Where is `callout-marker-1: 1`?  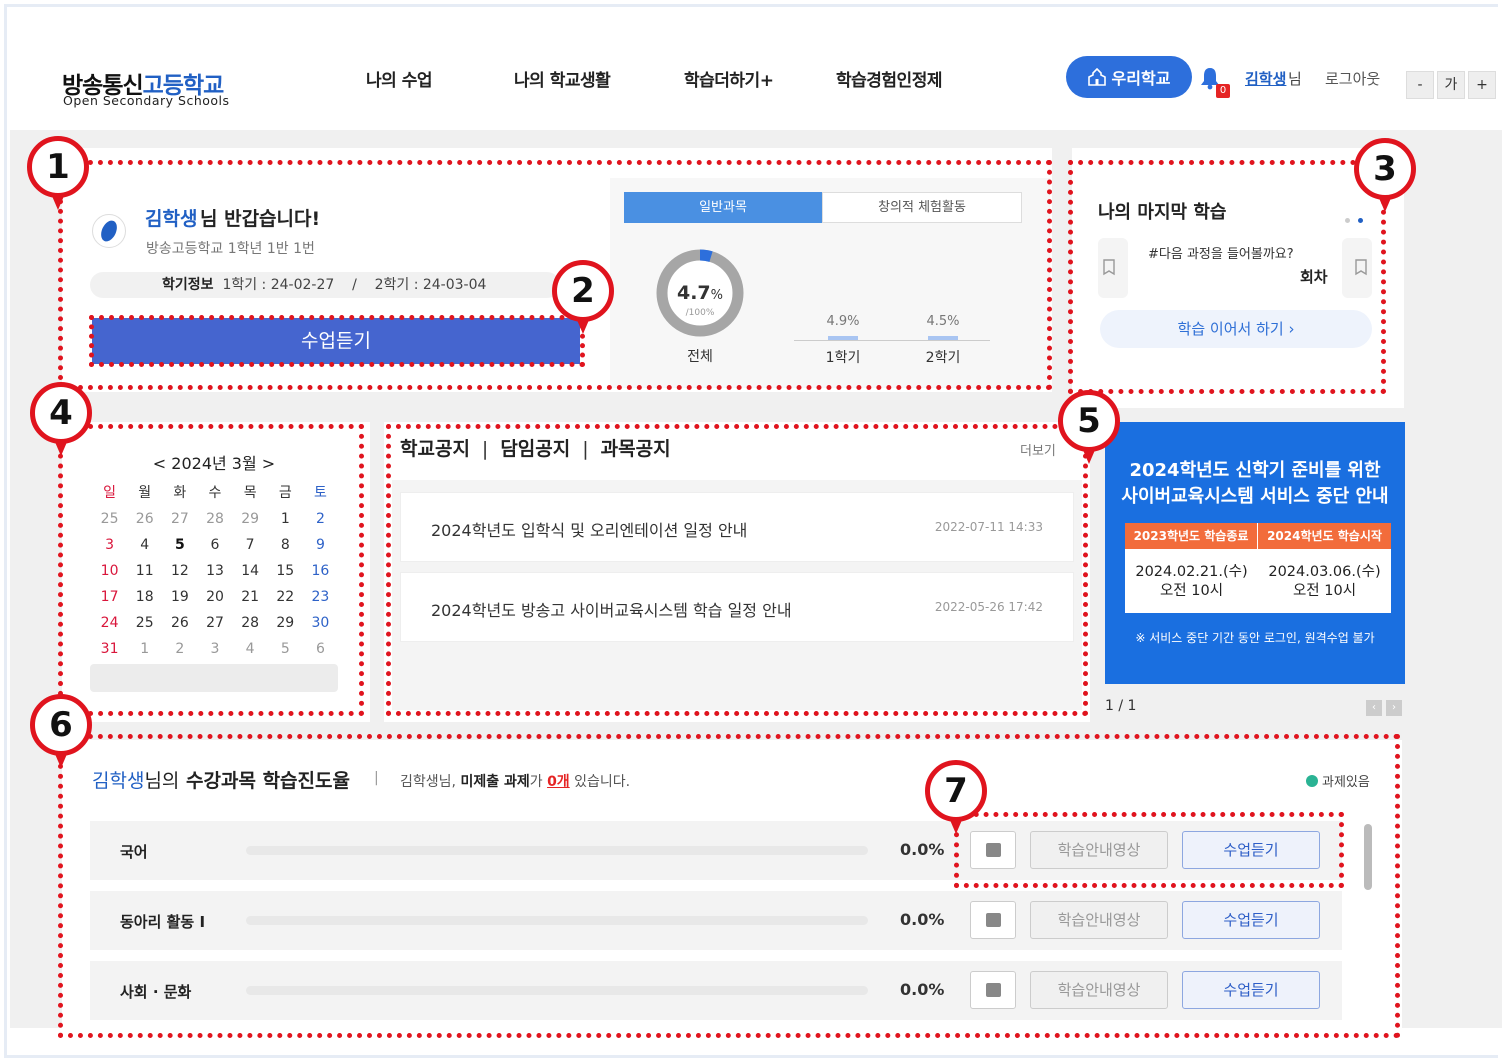 callout-marker-1: 1 is located at coordinates (58, 173).